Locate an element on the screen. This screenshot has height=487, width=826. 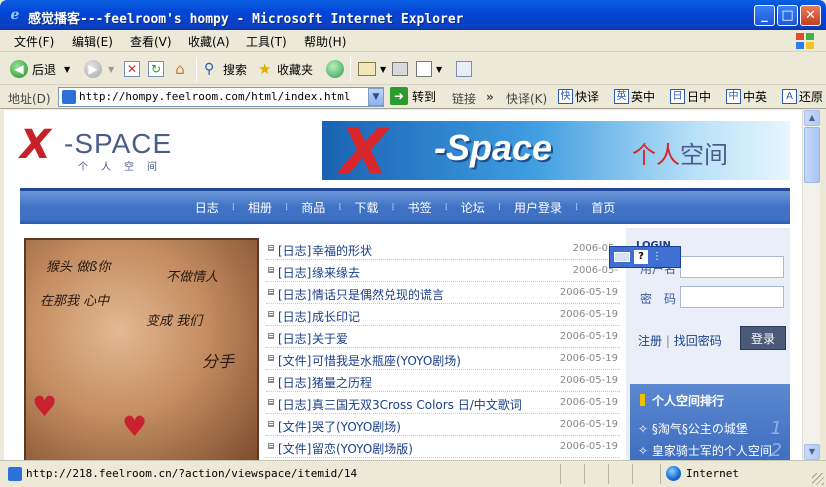
forward-dropdown-icon: ▼ is located at coordinates (111, 69).